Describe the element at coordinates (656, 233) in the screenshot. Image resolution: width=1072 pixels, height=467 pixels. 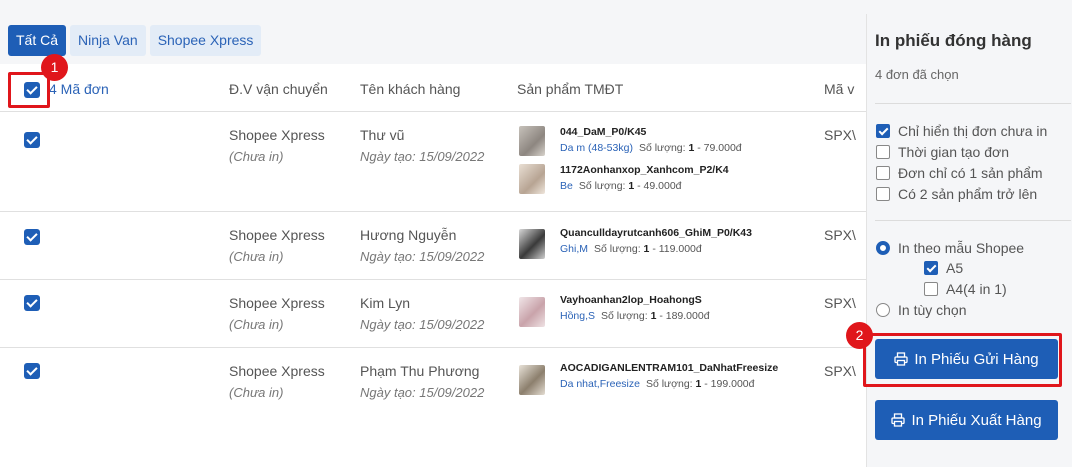
I see `product-name: Quanculldayrutcanh606_GhiM_P0/K43` at that location.